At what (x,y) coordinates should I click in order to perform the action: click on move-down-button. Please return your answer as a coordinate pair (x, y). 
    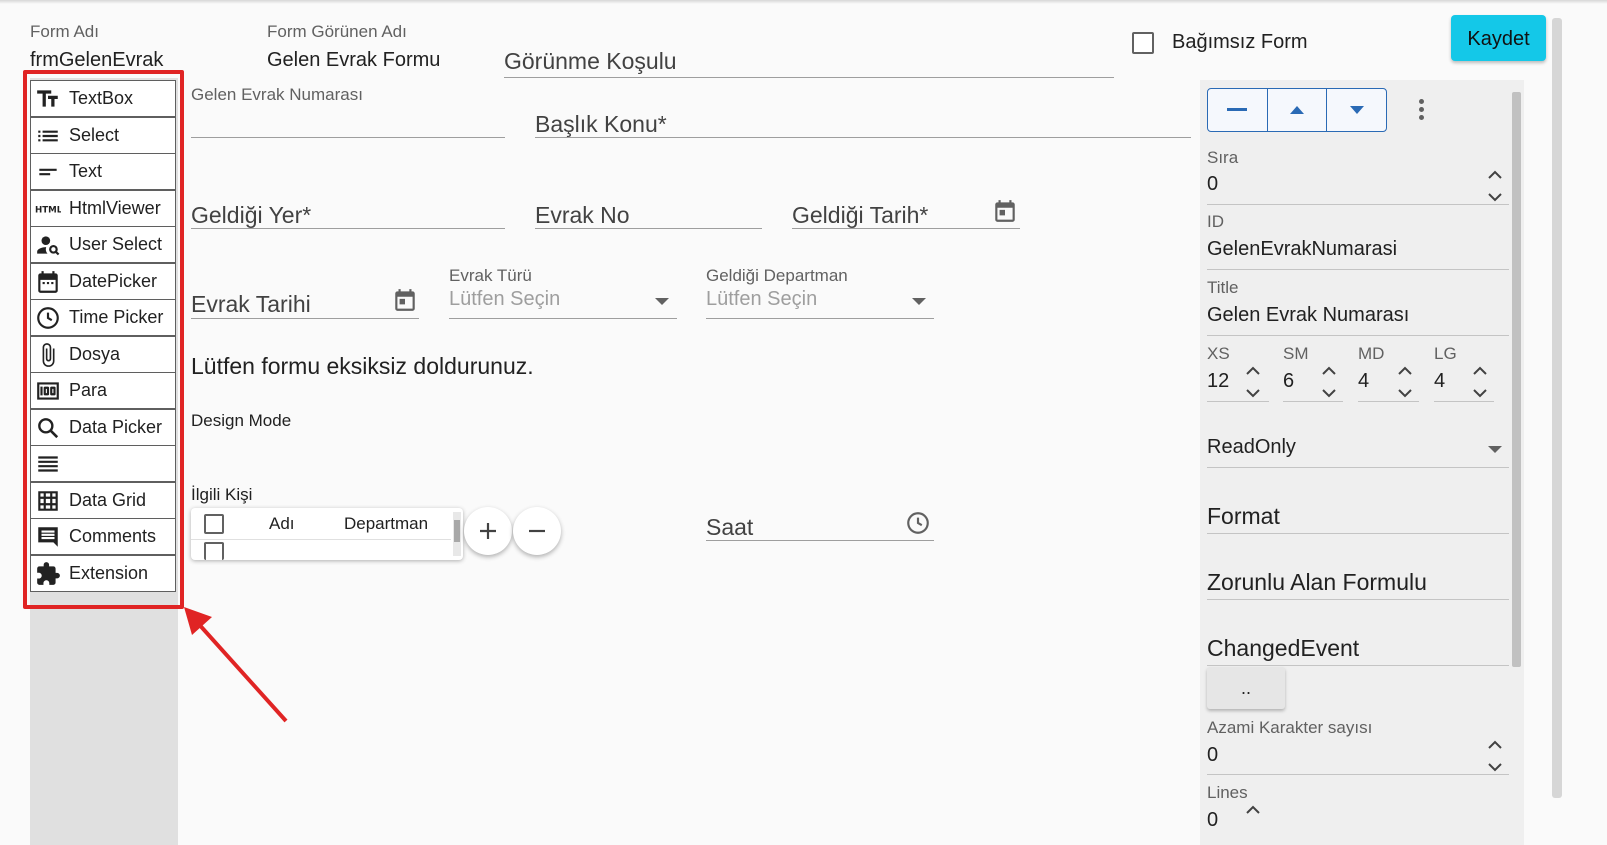
    Looking at the image, I should click on (1356, 110).